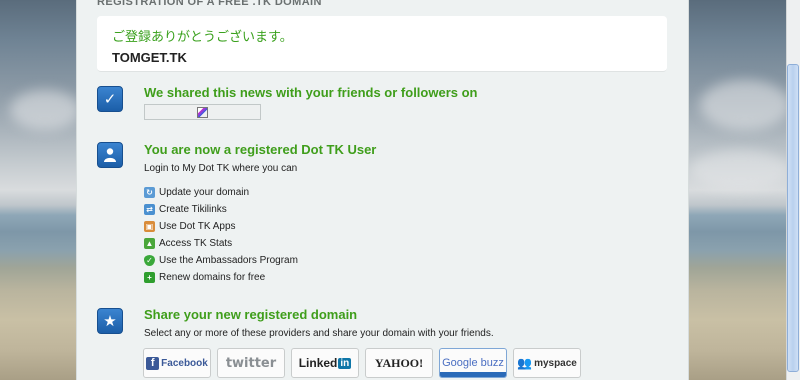  I want to click on feature-renew-domains: + Renew domains for free, so click(221, 277).